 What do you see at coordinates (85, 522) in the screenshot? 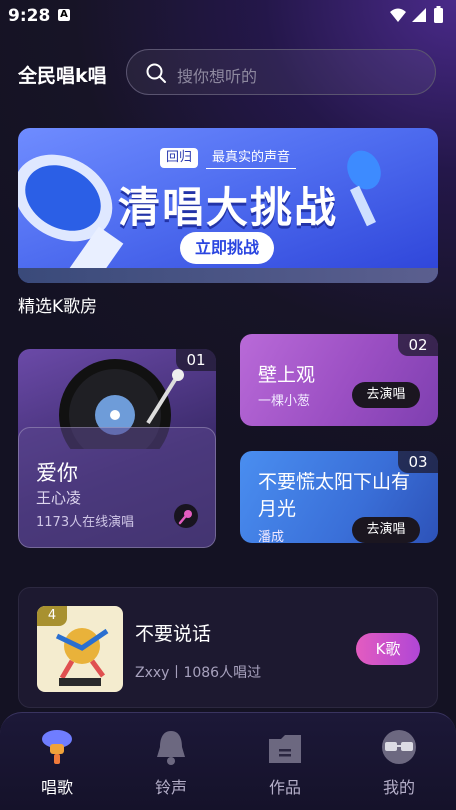
I see `room-online-count: 1173人在线演唱` at bounding box center [85, 522].